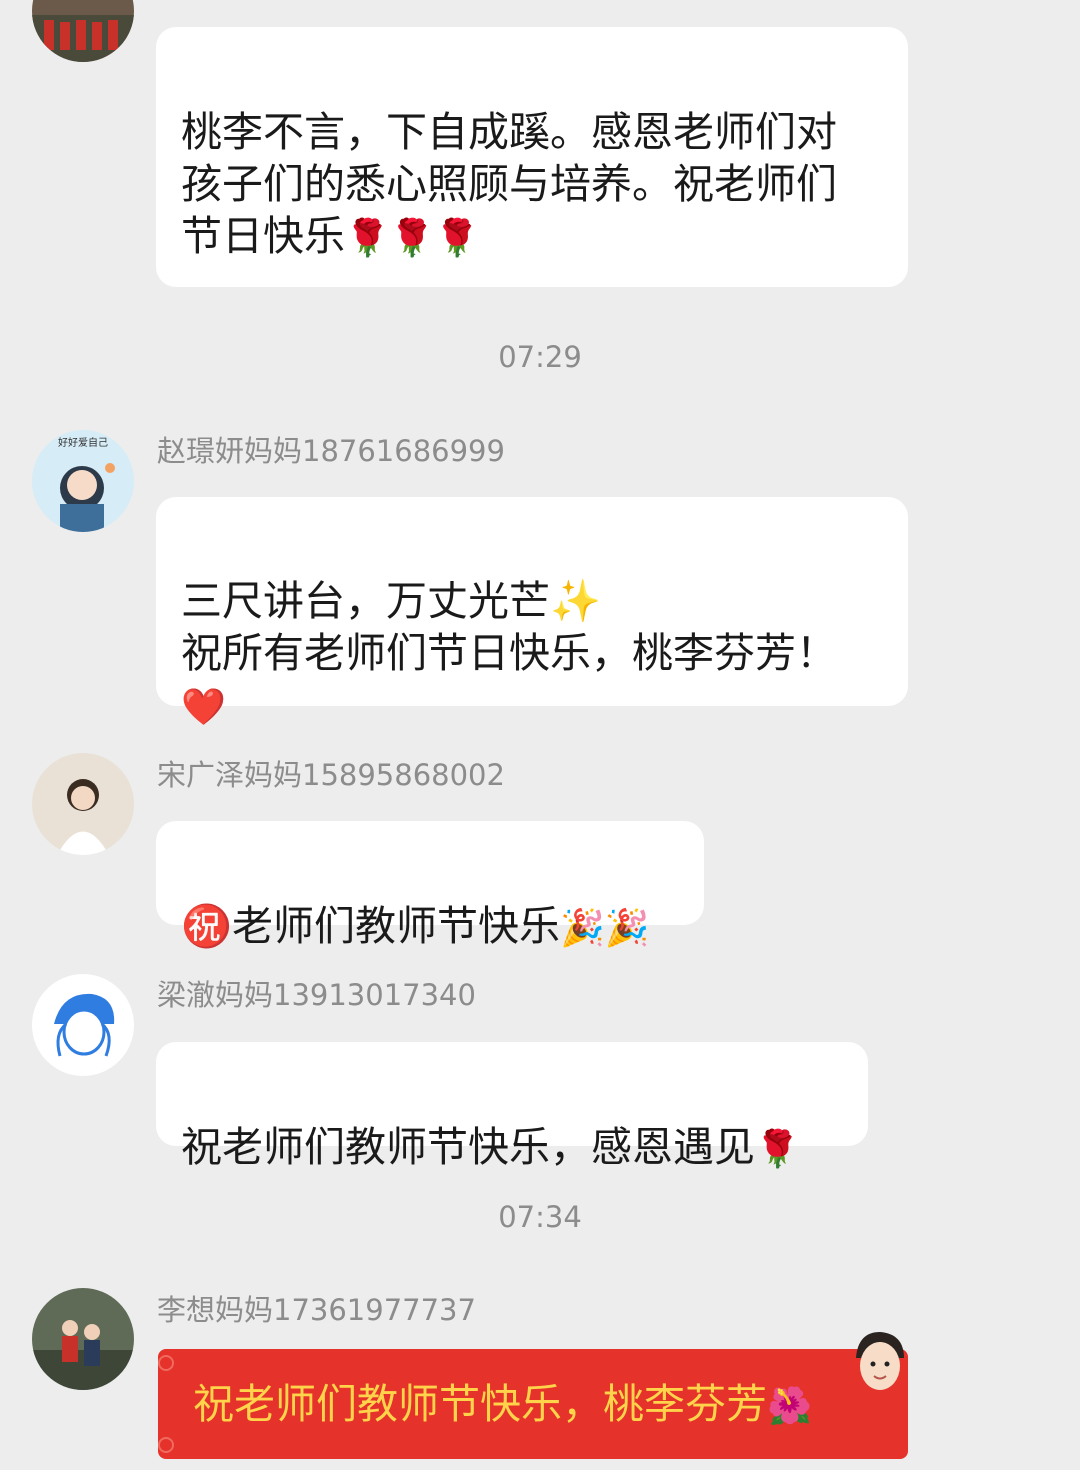 This screenshot has width=1080, height=1470. Describe the element at coordinates (371, 926) in the screenshot. I see `message-text: ㊗️老师们教师节快乐` at that location.